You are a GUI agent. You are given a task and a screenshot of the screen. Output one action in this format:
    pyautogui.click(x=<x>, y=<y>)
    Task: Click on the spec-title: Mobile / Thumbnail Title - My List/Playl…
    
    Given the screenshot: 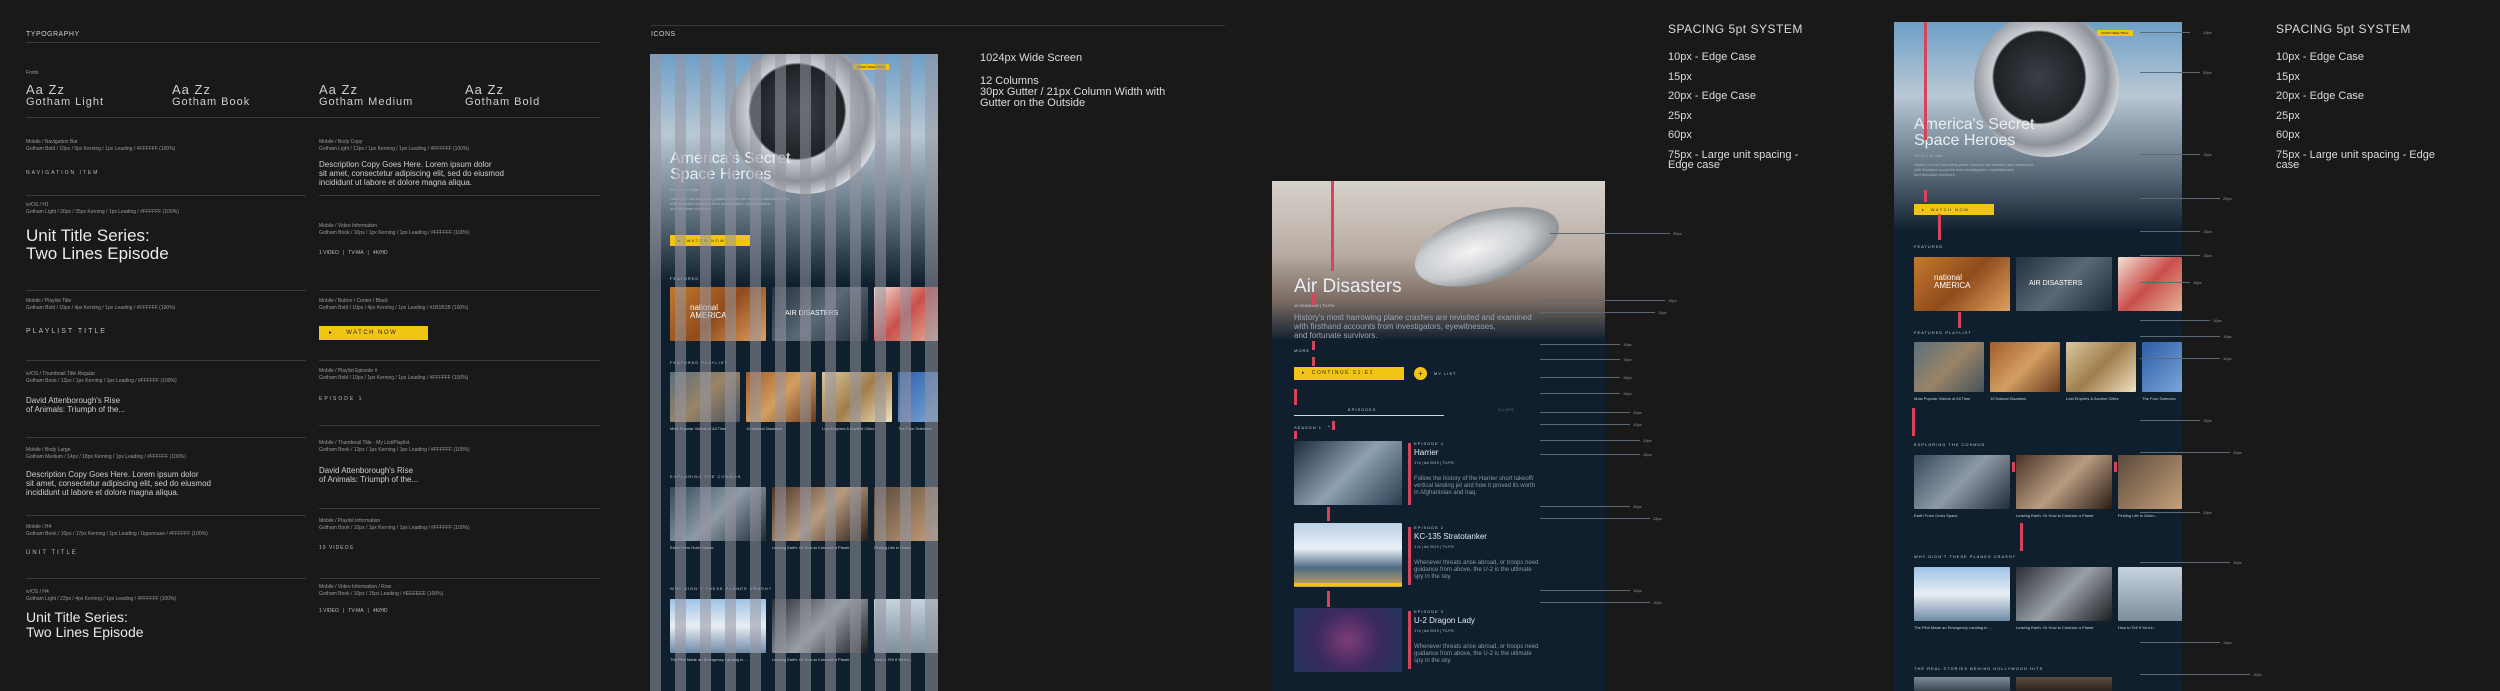 What is the action you would take?
    pyautogui.click(x=364, y=443)
    